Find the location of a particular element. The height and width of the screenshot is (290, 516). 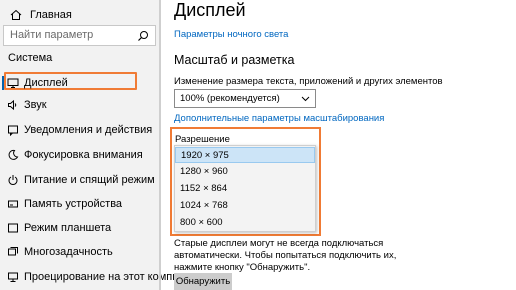

selection-bar is located at coordinates (3, 83).